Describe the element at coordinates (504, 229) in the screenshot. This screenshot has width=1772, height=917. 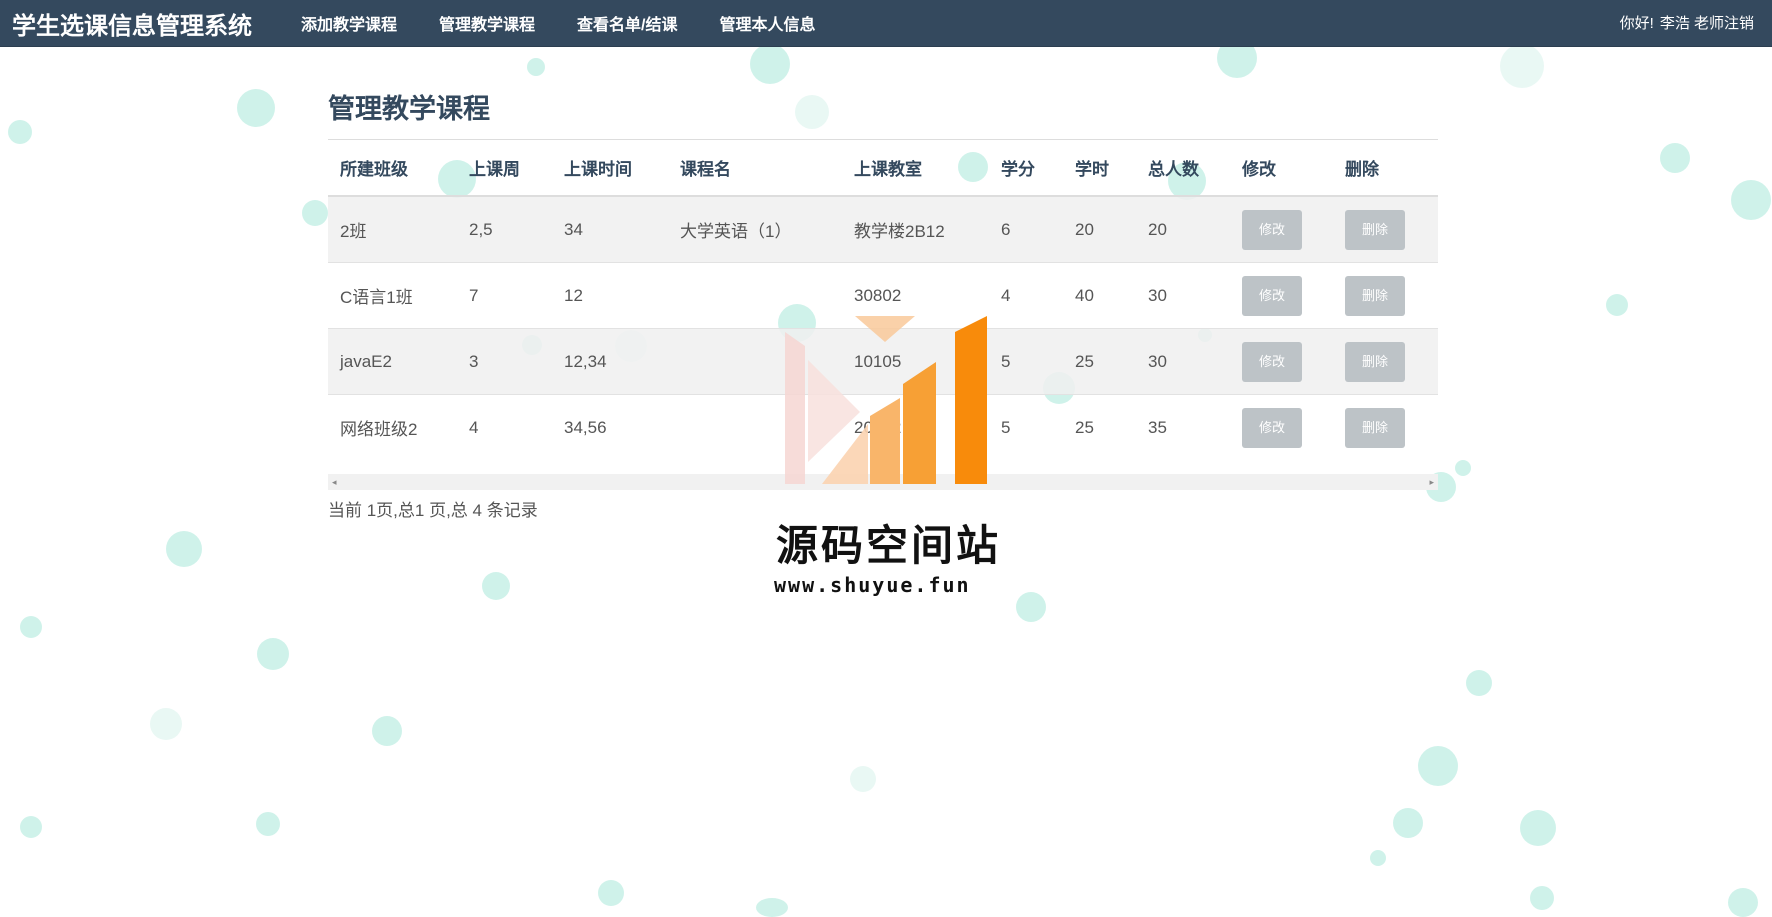
I see `cell-week: 2,5` at that location.